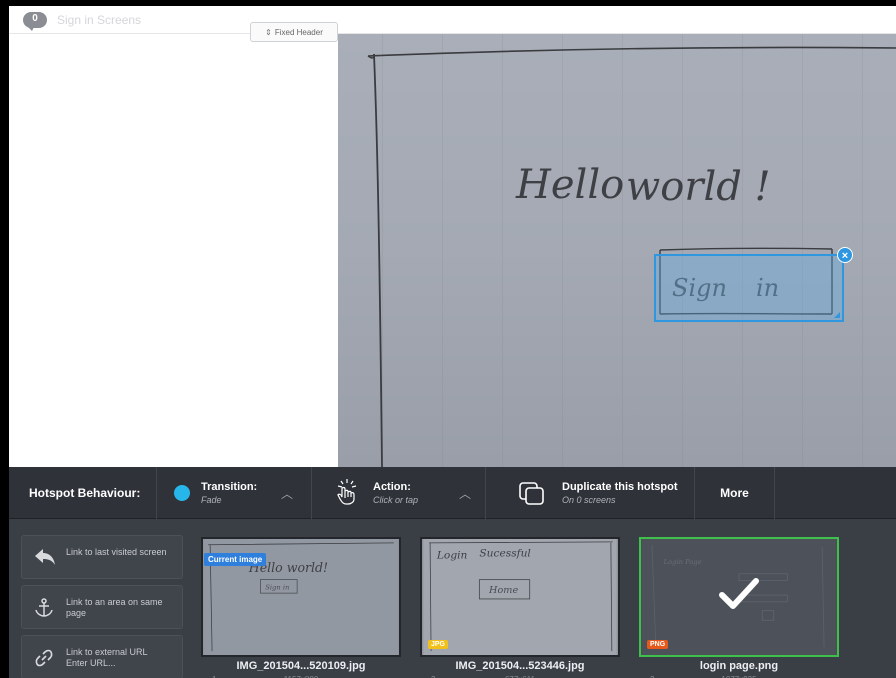  What do you see at coordinates (99, 20) in the screenshot?
I see `project-title: Sign in Screens` at bounding box center [99, 20].